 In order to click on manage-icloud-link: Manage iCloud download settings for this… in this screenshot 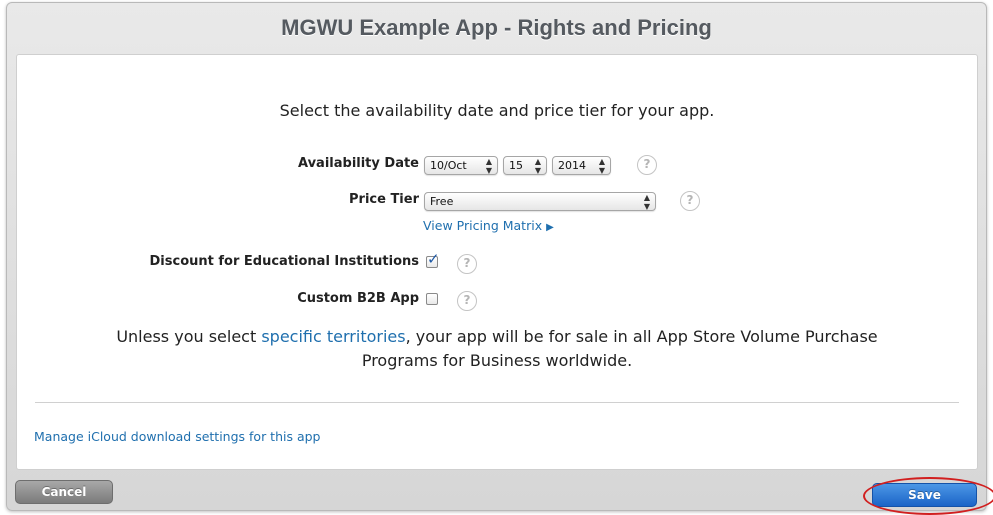, I will do `click(177, 436)`.